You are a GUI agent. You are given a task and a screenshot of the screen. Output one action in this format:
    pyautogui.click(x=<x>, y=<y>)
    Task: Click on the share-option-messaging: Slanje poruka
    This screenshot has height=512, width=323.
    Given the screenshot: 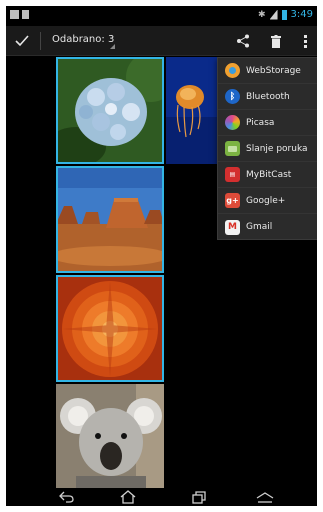 What is the action you would take?
    pyautogui.click(x=267, y=149)
    